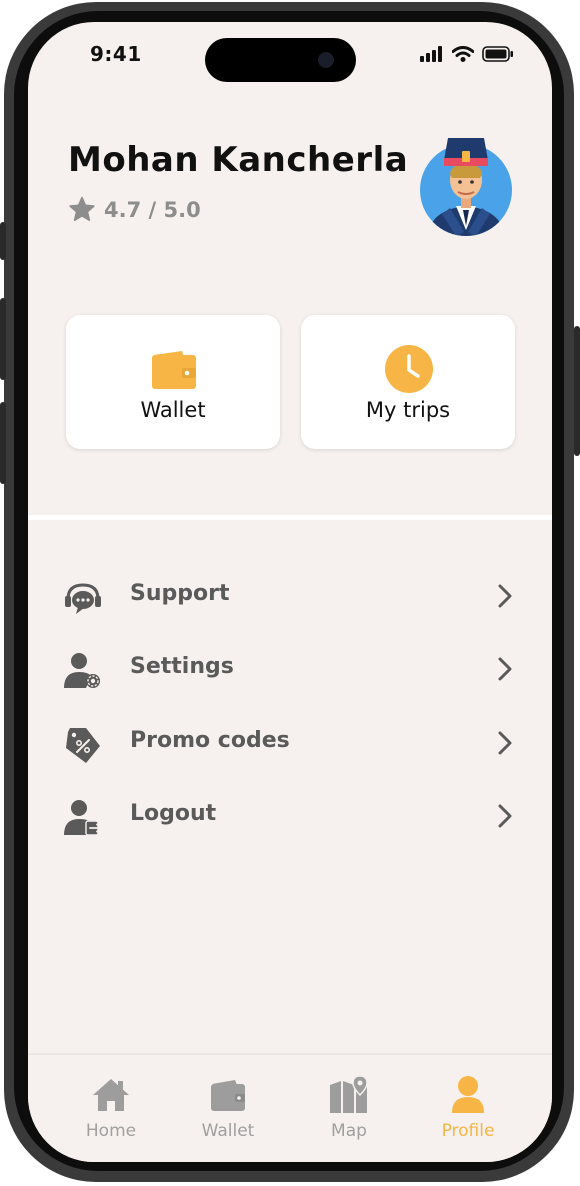  Describe the element at coordinates (290, 1107) in the screenshot. I see `bottom-nav: Home Wallet Map Profile` at that location.